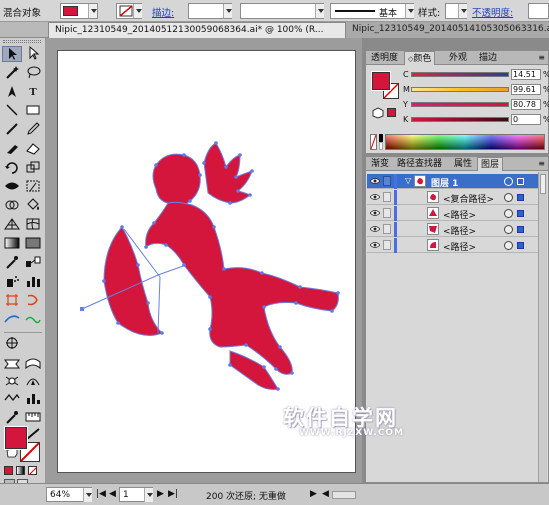 The height and width of the screenshot is (505, 549). What do you see at coordinates (33, 365) in the screenshot?
I see `warp-tool` at bounding box center [33, 365].